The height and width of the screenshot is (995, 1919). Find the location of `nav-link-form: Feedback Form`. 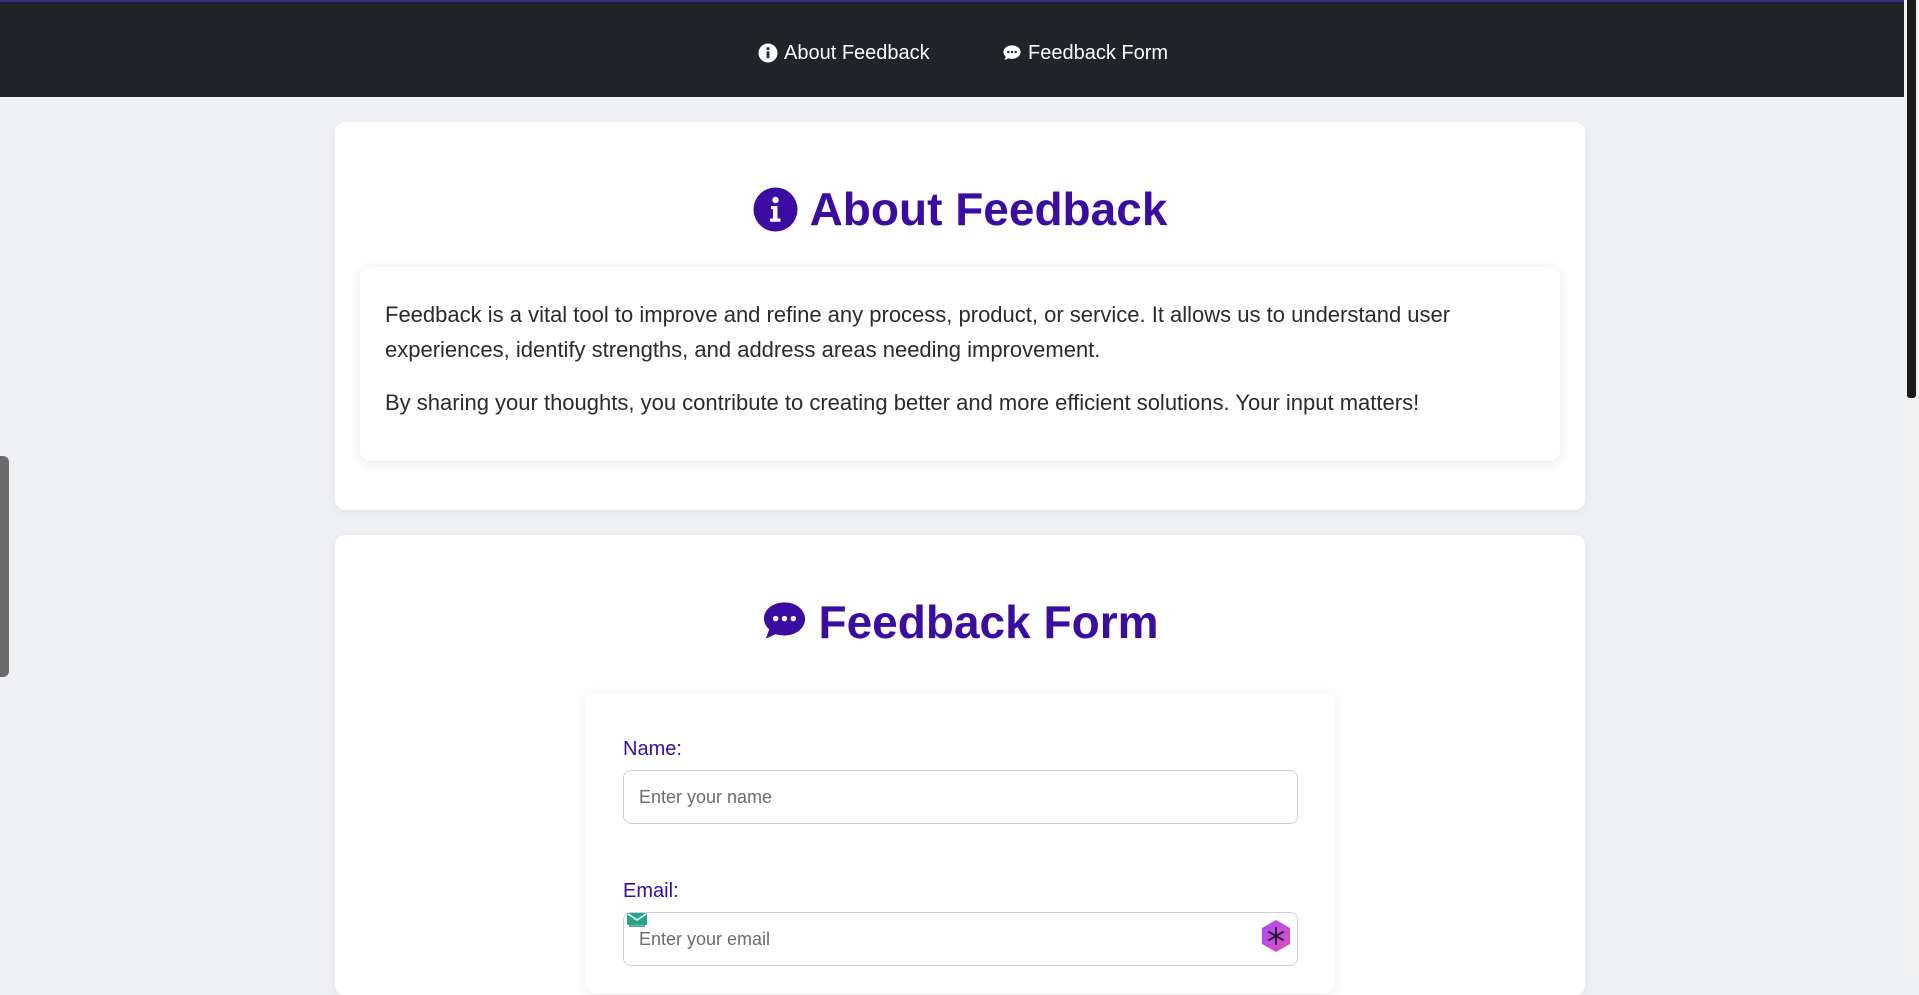

nav-link-form: Feedback Form is located at coordinates (1085, 53).